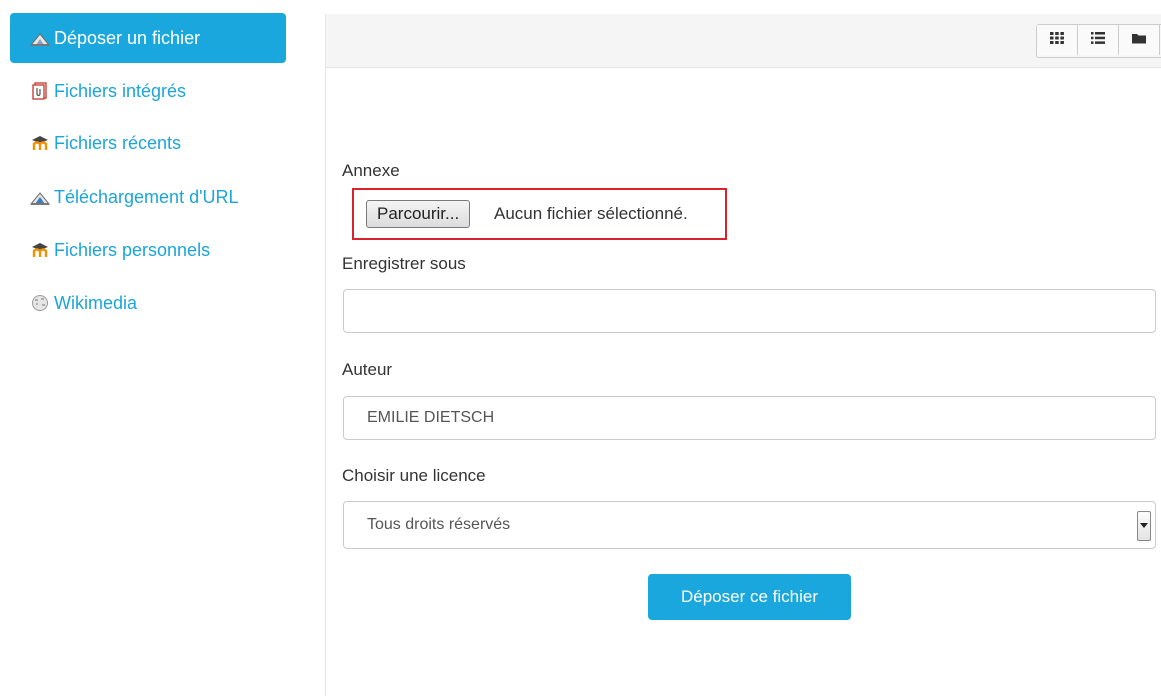 This screenshot has height=696, width=1161. What do you see at coordinates (404, 263) in the screenshot?
I see `save-as-label: Enregistrer sous` at bounding box center [404, 263].